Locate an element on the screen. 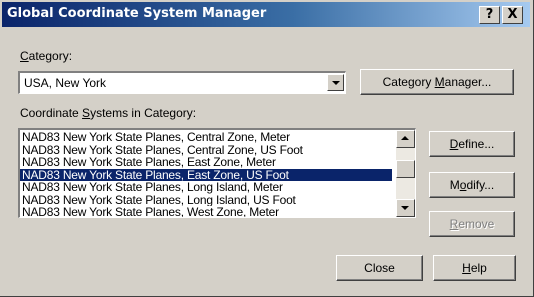  question-icon: ? is located at coordinates (489, 14).